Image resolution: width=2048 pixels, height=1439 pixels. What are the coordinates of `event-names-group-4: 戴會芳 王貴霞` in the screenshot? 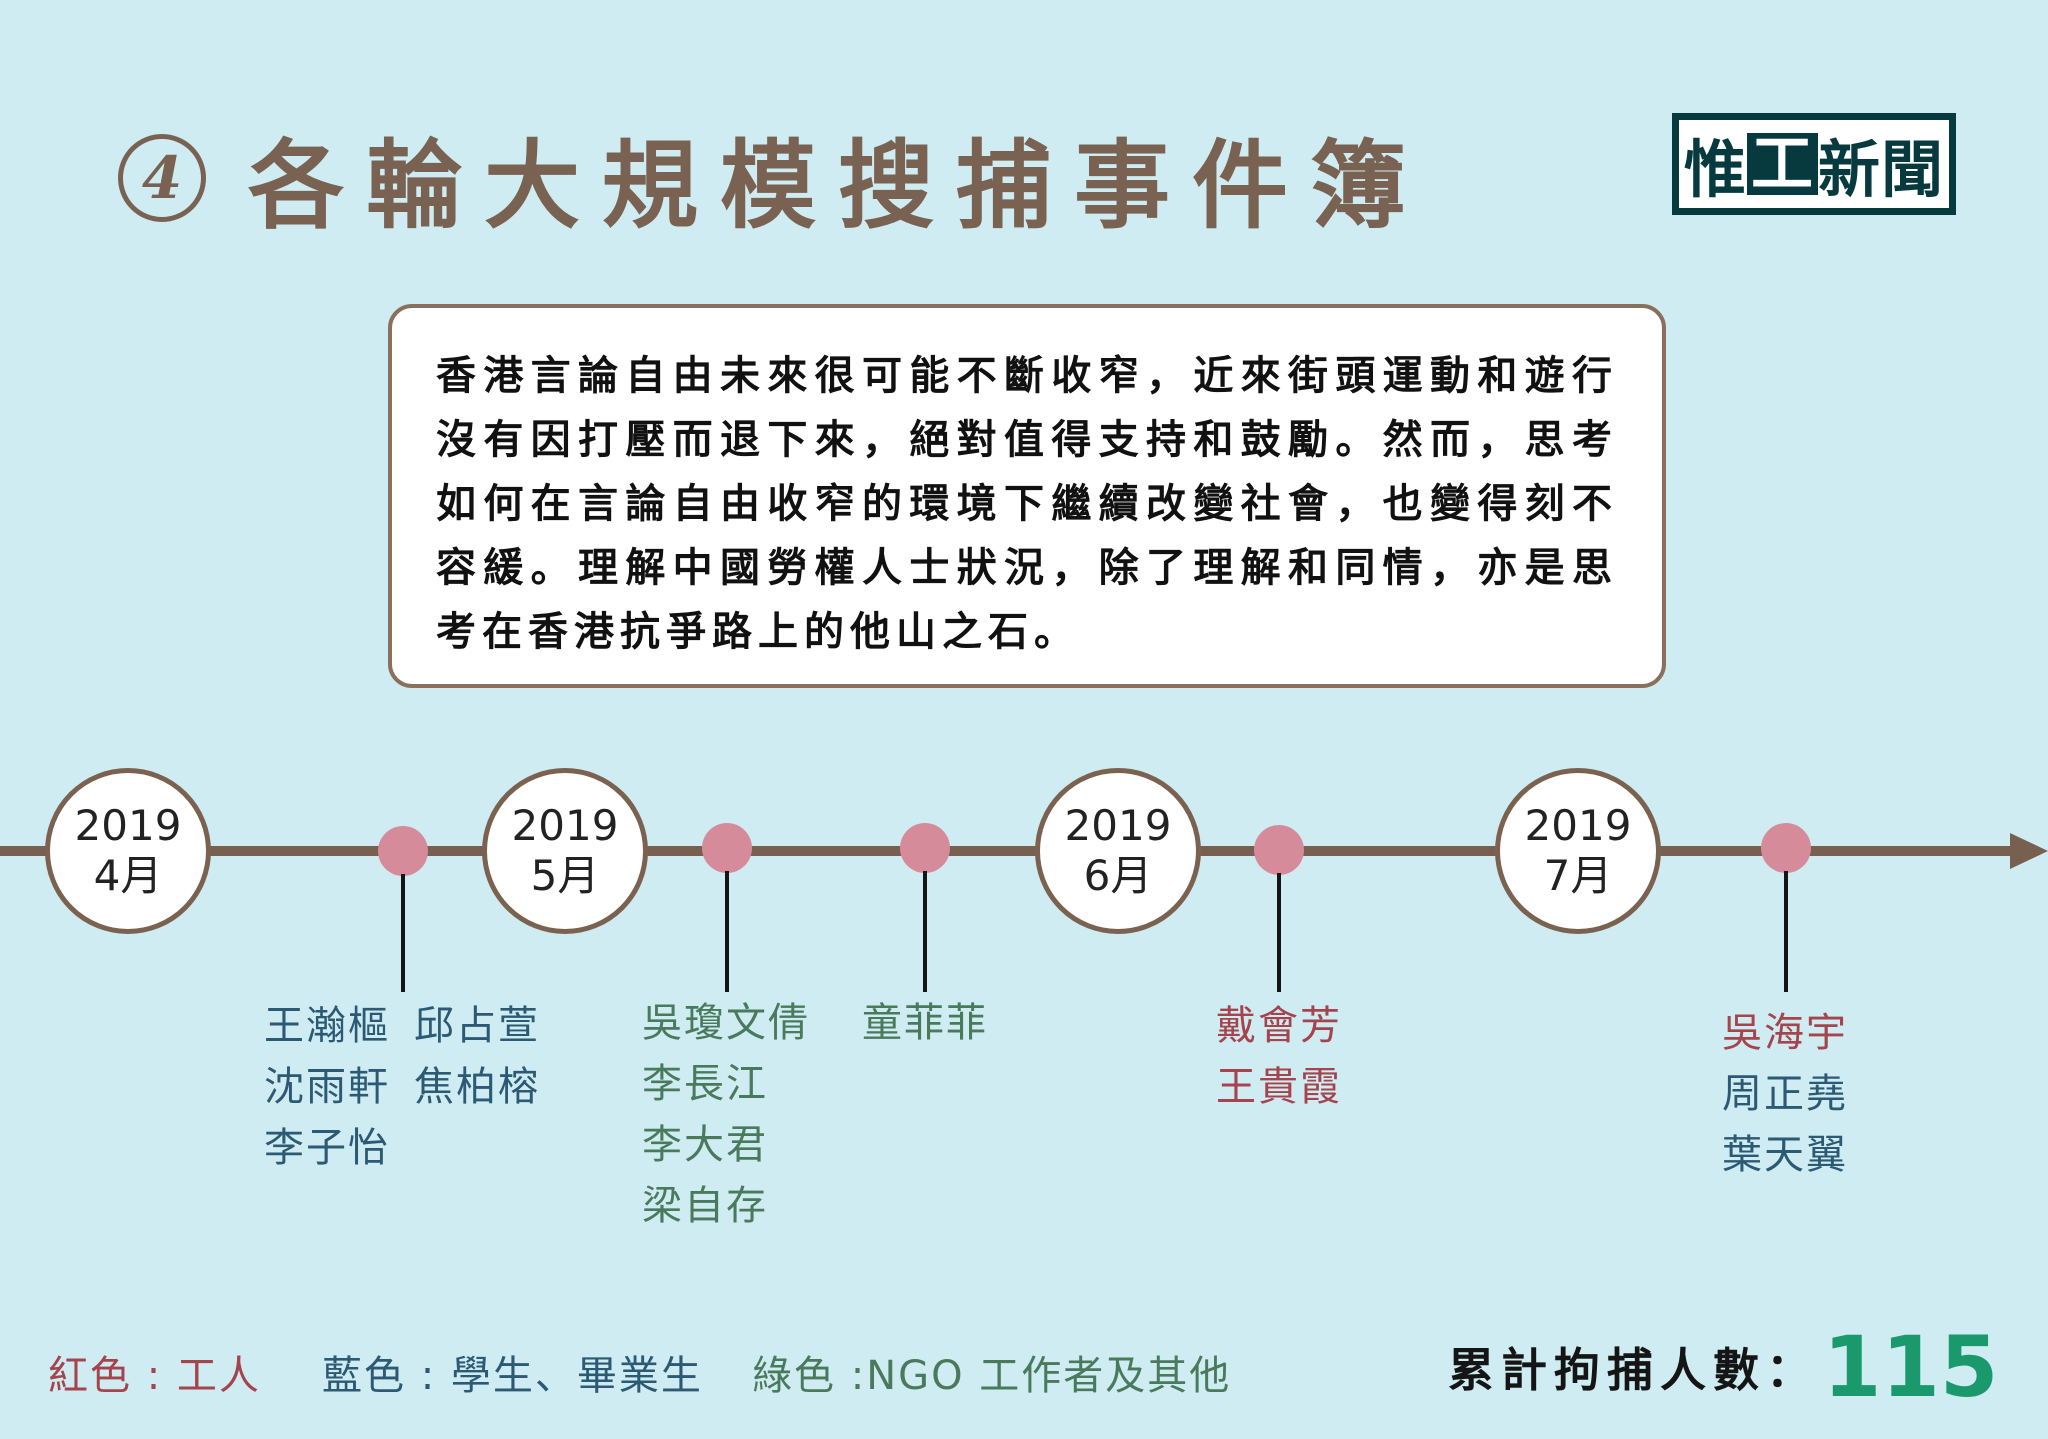 It's located at (1279, 1057).